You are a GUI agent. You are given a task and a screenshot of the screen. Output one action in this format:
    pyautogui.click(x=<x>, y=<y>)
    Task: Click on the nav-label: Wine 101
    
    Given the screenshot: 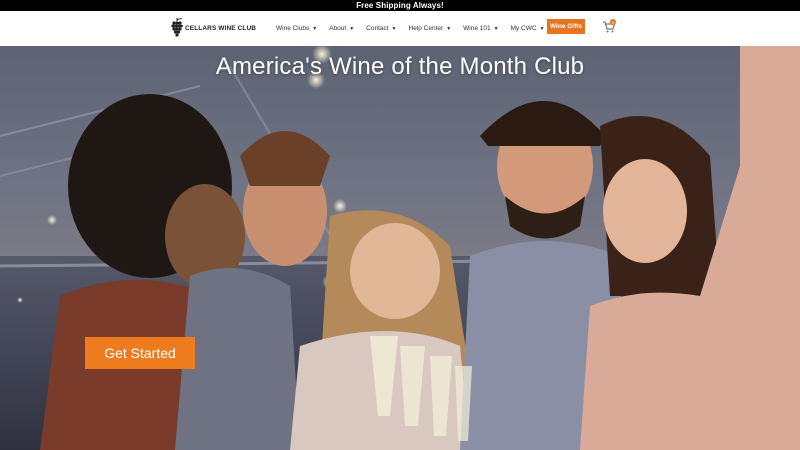 What is the action you would take?
    pyautogui.click(x=477, y=28)
    